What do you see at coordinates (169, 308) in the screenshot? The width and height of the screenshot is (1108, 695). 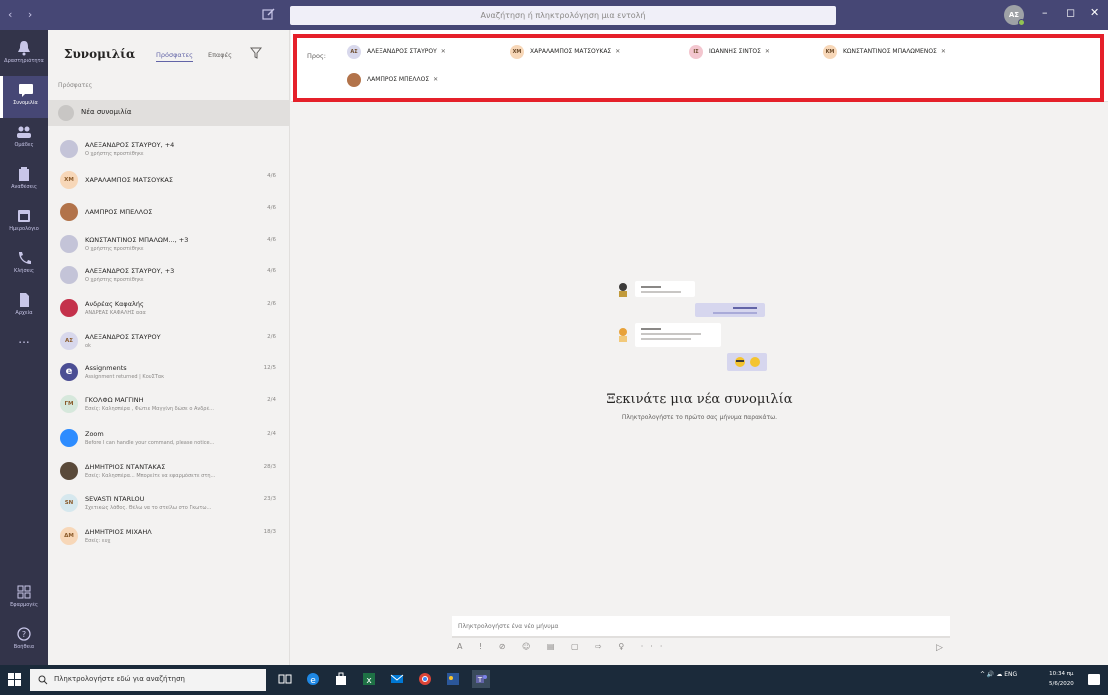 I see `chat-list-item: Ανδρέας Καφαλής ΑΝΔΡΕΑΣ ΚΑΦΑΛΗΣ ααα 2/6` at bounding box center [169, 308].